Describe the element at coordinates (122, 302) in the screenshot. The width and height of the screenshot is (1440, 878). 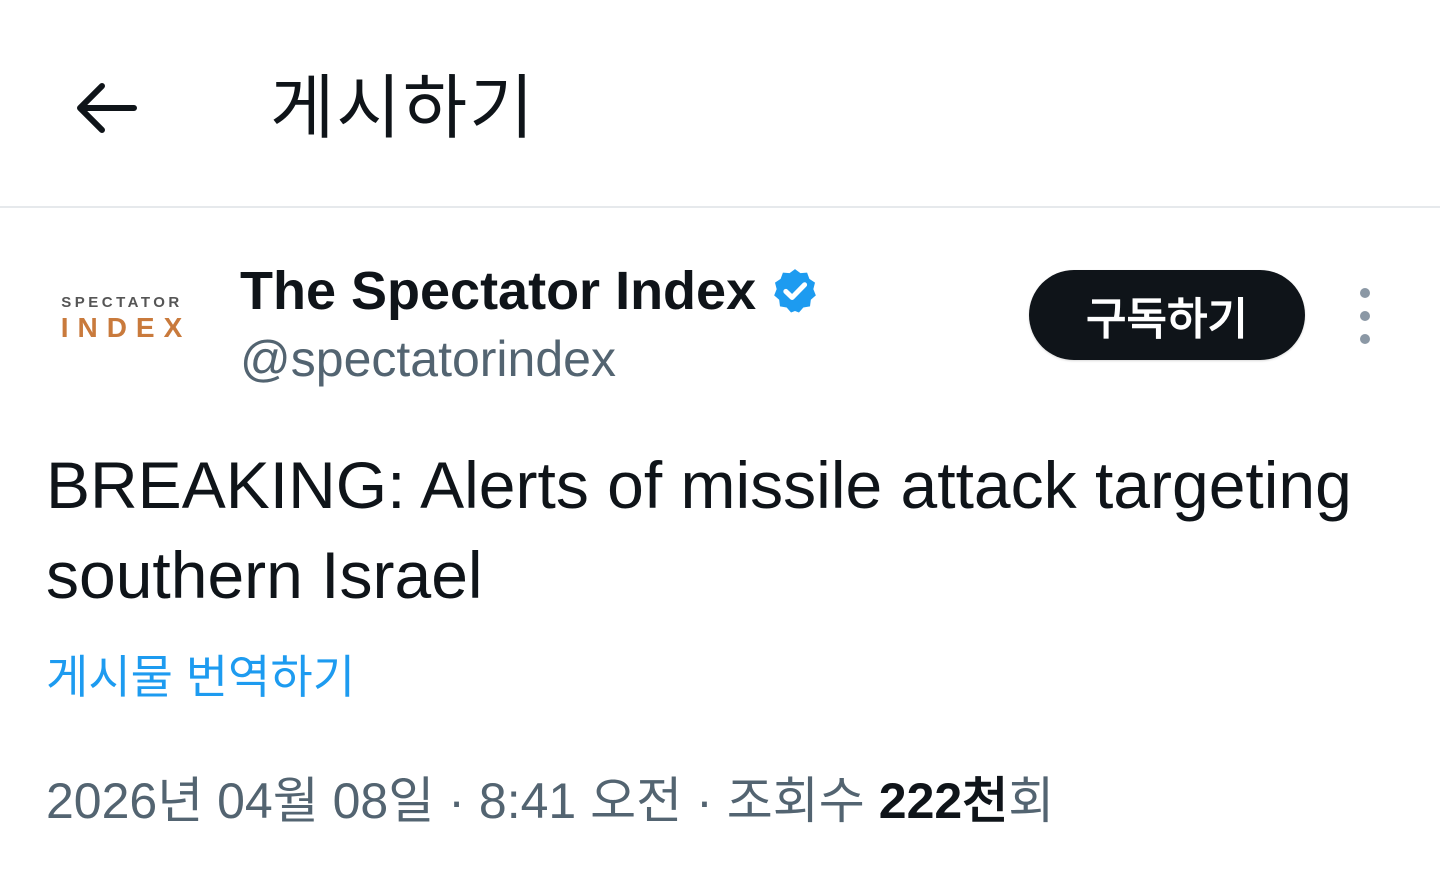
I see `avatar-text-top: SPECTATOR` at that location.